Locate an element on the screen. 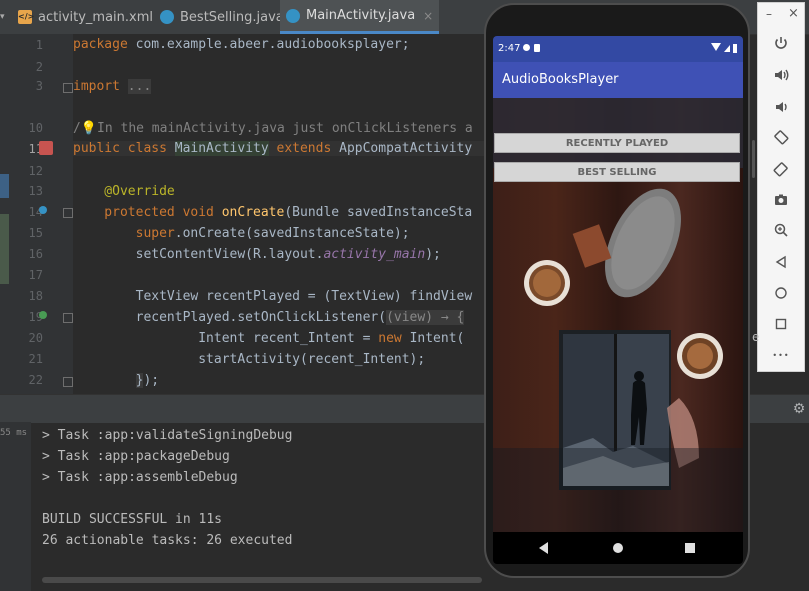 This screenshot has width=809, height=591. build-status: BUILD SUCCESSFUL in 11s is located at coordinates (132, 519).